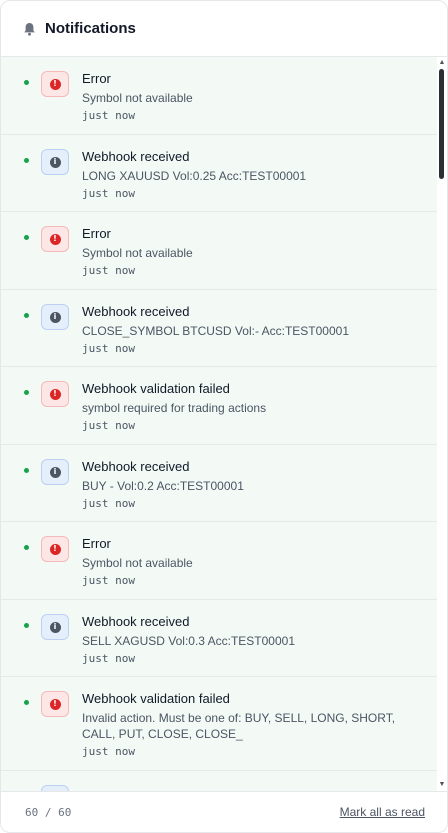  What do you see at coordinates (442, 785) in the screenshot?
I see `scroll-down-arrow-icon: ▼` at bounding box center [442, 785].